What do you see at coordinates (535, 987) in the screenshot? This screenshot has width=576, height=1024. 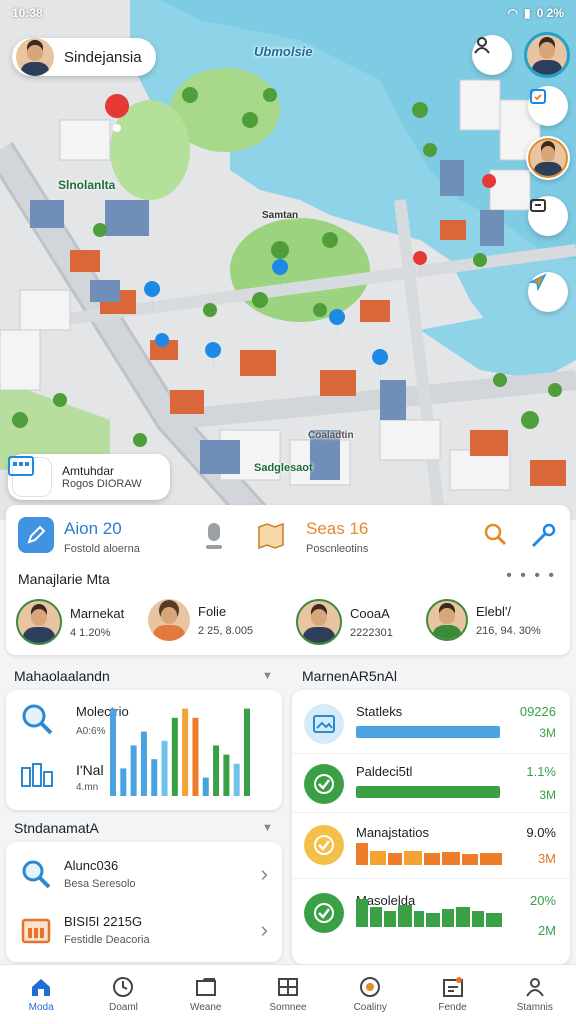 I see `person-icon` at bounding box center [535, 987].